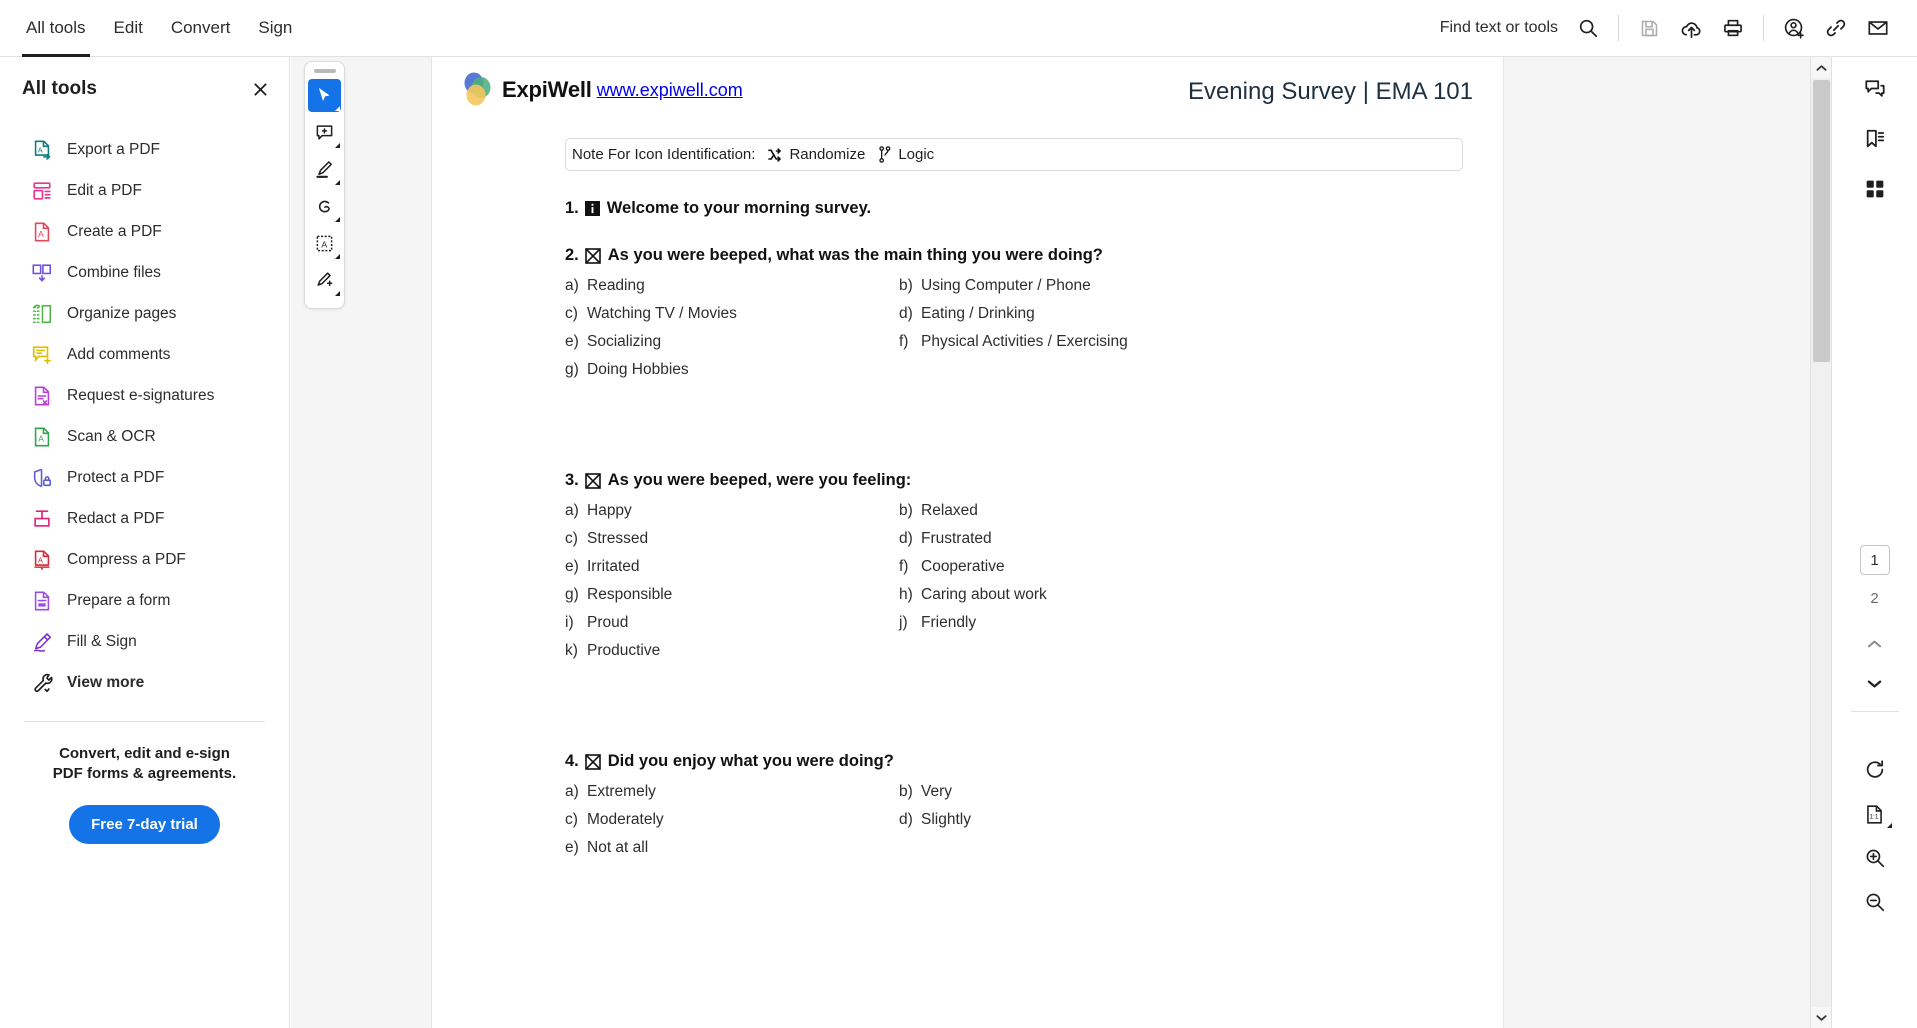  Describe the element at coordinates (1821, 1017) in the screenshot. I see `scroll-down-button` at that location.